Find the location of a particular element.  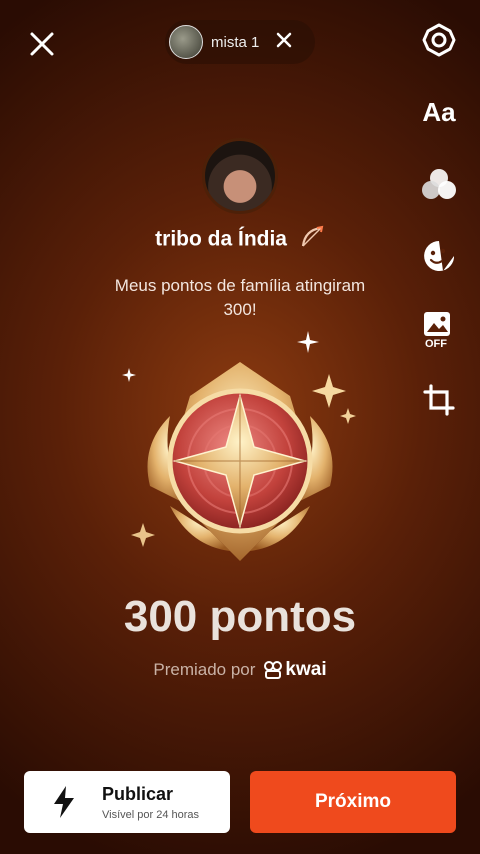

remove-recipient-button is located at coordinates (284, 42).